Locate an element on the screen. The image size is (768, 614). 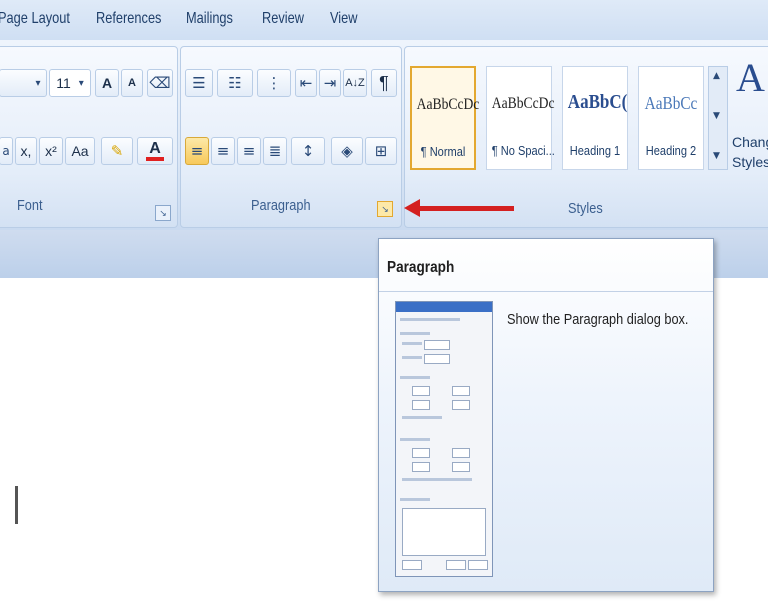
change-case-icon: Aa is located at coordinates (80, 151).